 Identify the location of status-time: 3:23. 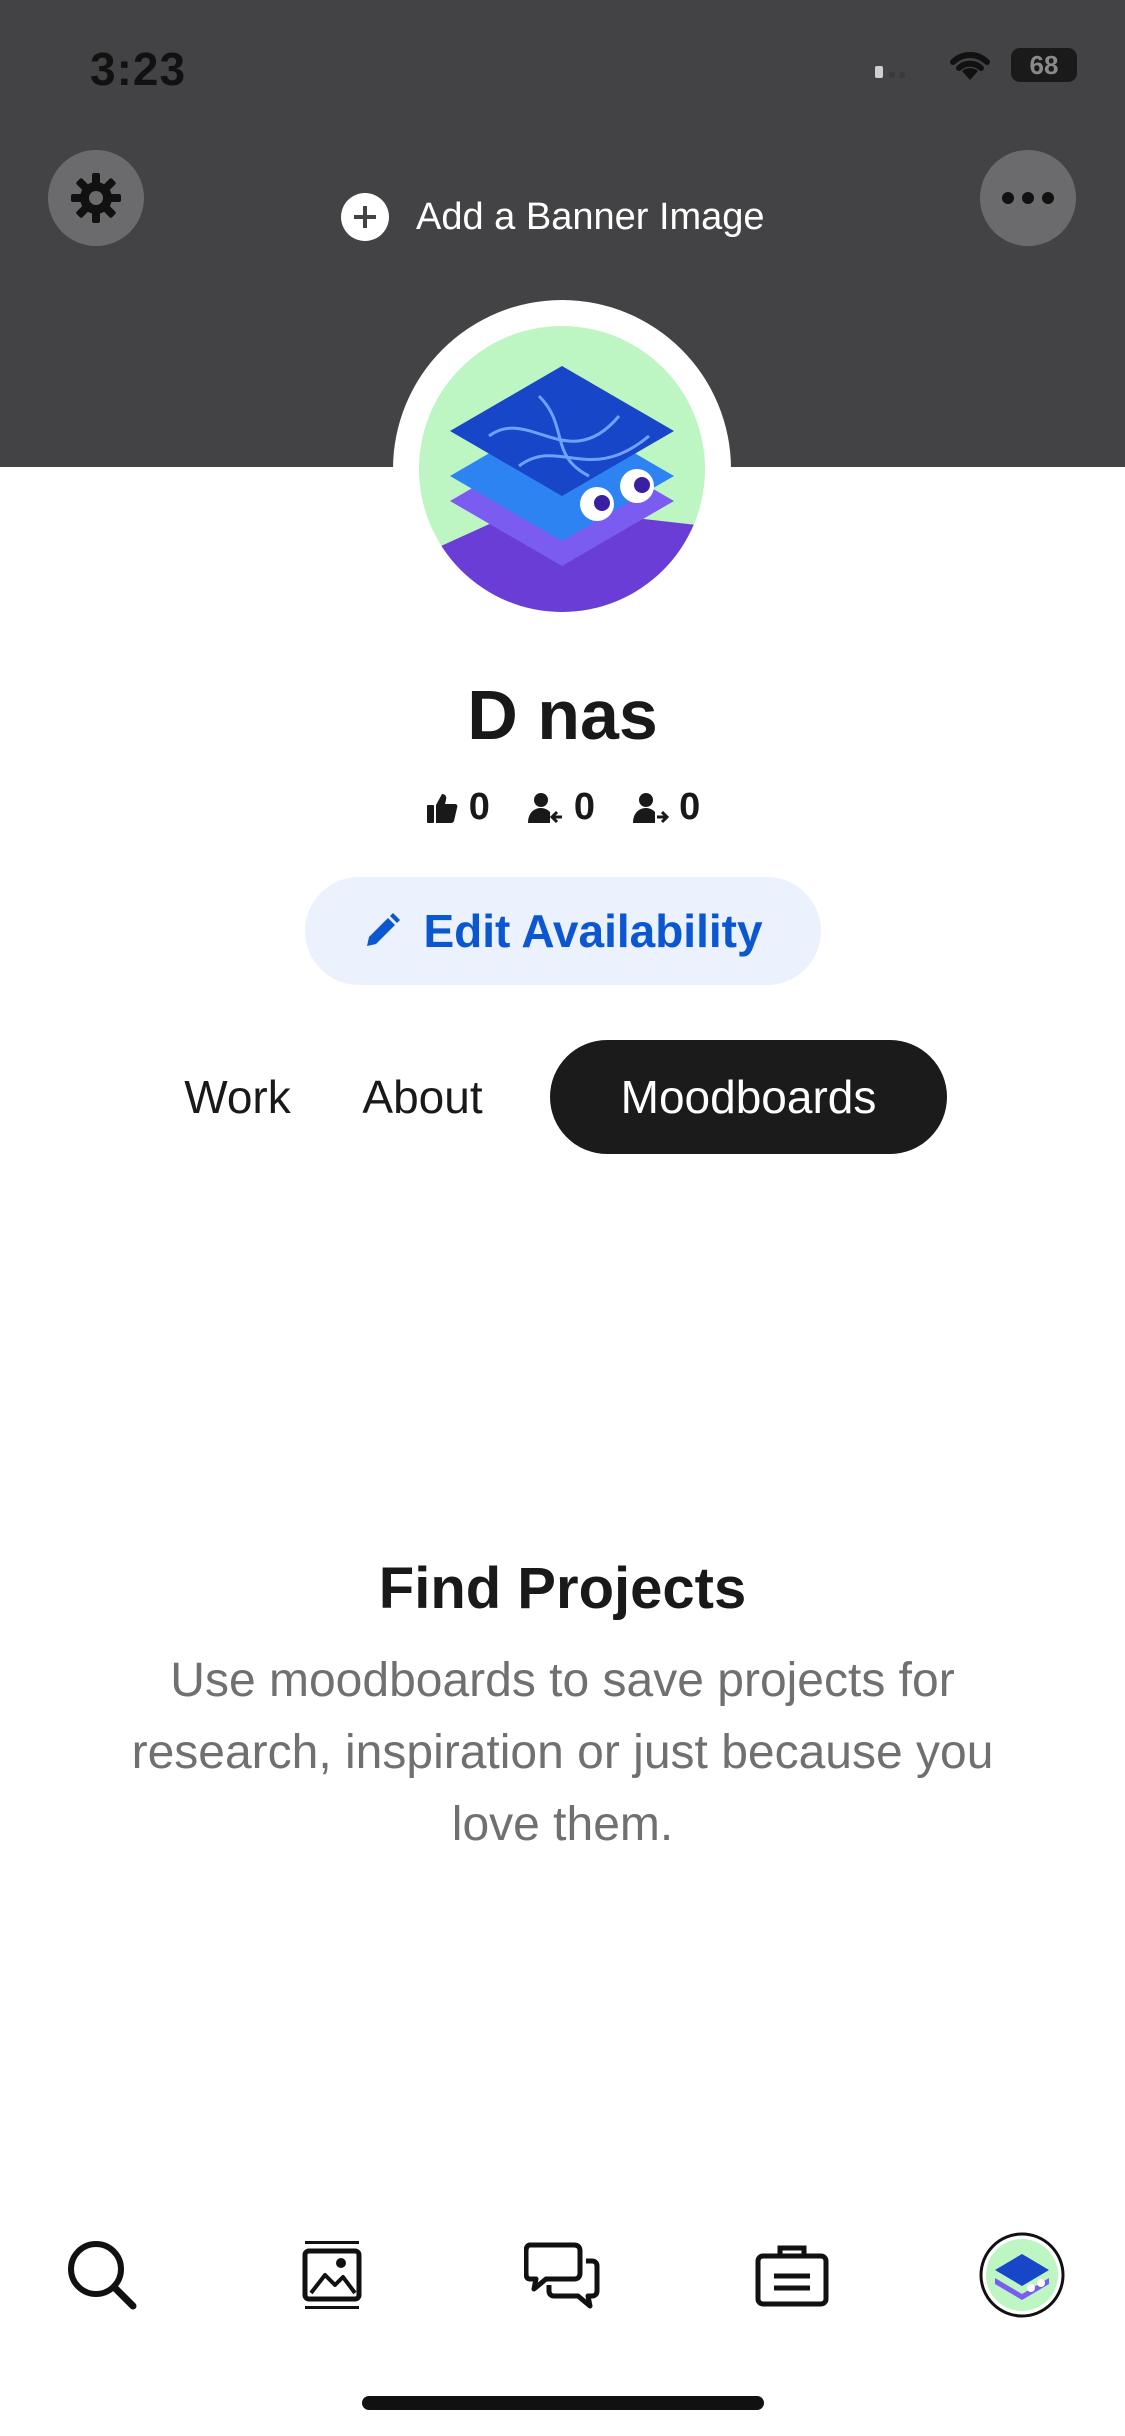
(138, 69).